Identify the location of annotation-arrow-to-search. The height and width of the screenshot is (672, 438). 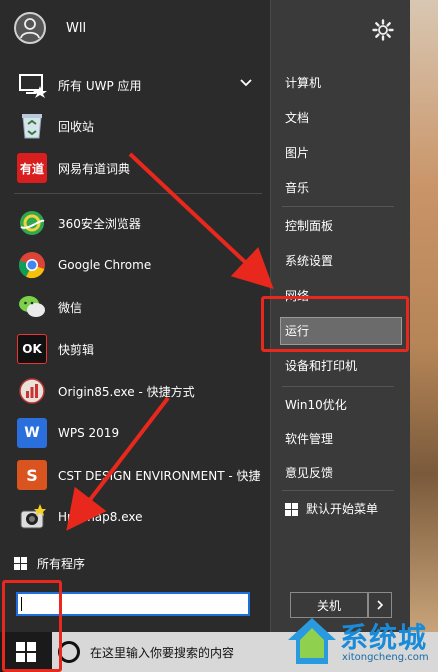
(118, 463).